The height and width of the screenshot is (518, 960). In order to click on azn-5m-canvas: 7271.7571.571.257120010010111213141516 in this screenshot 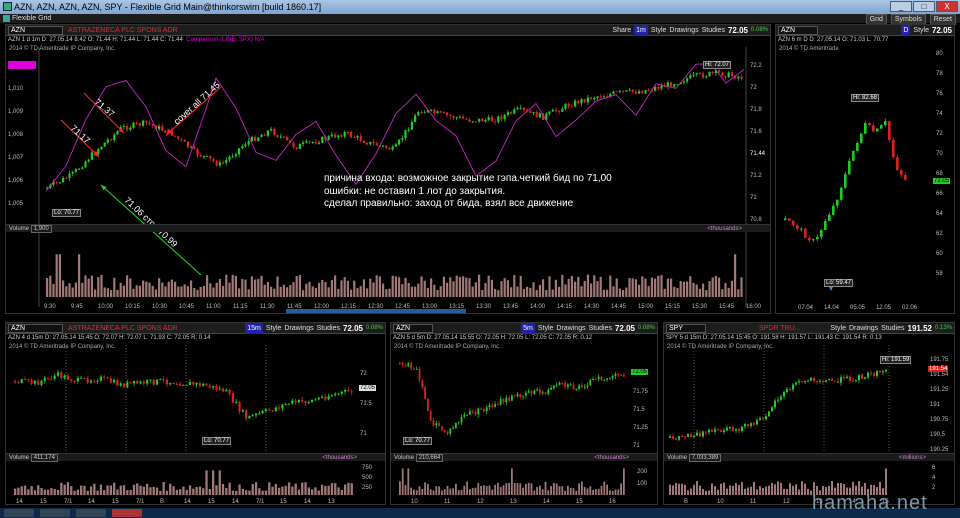, I will do `click(524, 414)`.